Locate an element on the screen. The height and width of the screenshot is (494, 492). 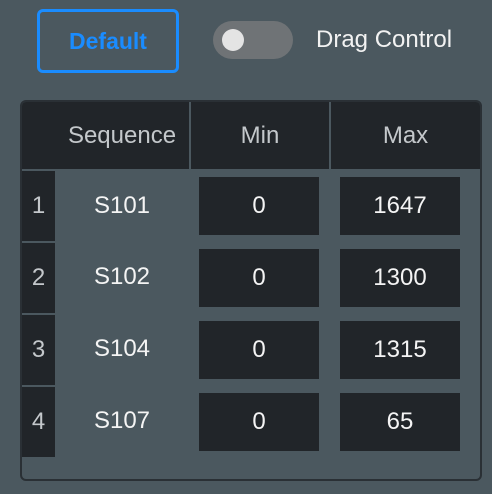
default-button: Default is located at coordinates (108, 41).